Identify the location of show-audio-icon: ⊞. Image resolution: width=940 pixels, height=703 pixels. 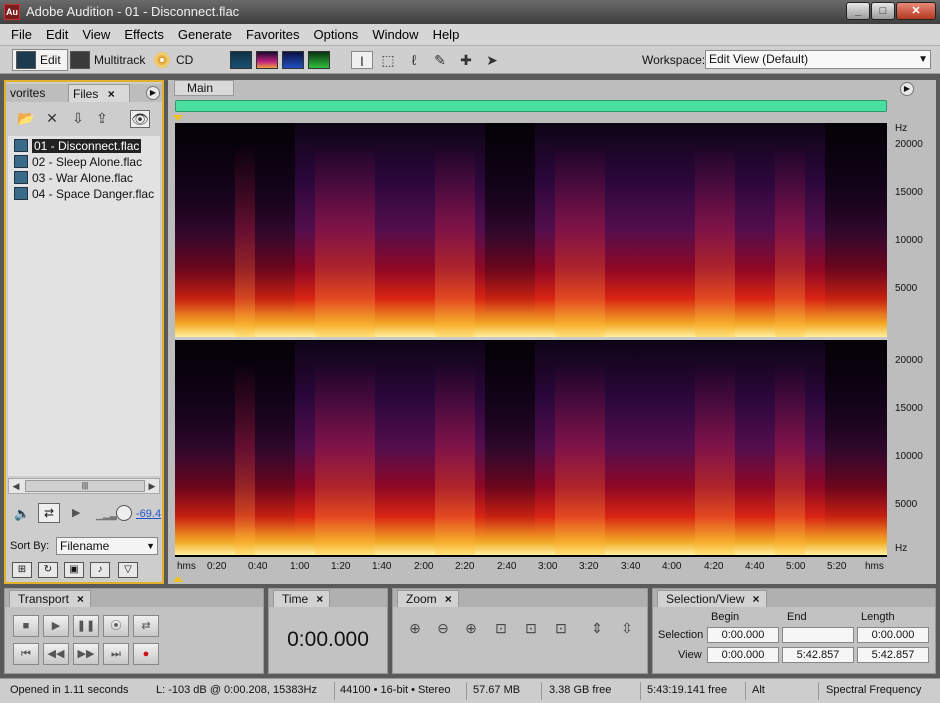
(22, 570).